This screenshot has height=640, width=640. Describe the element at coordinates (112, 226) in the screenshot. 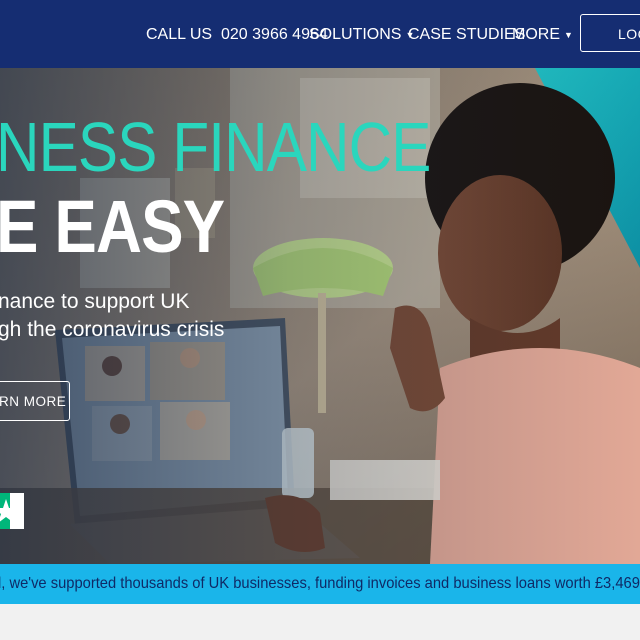

I see `hero-title-line-2: E EASY` at that location.